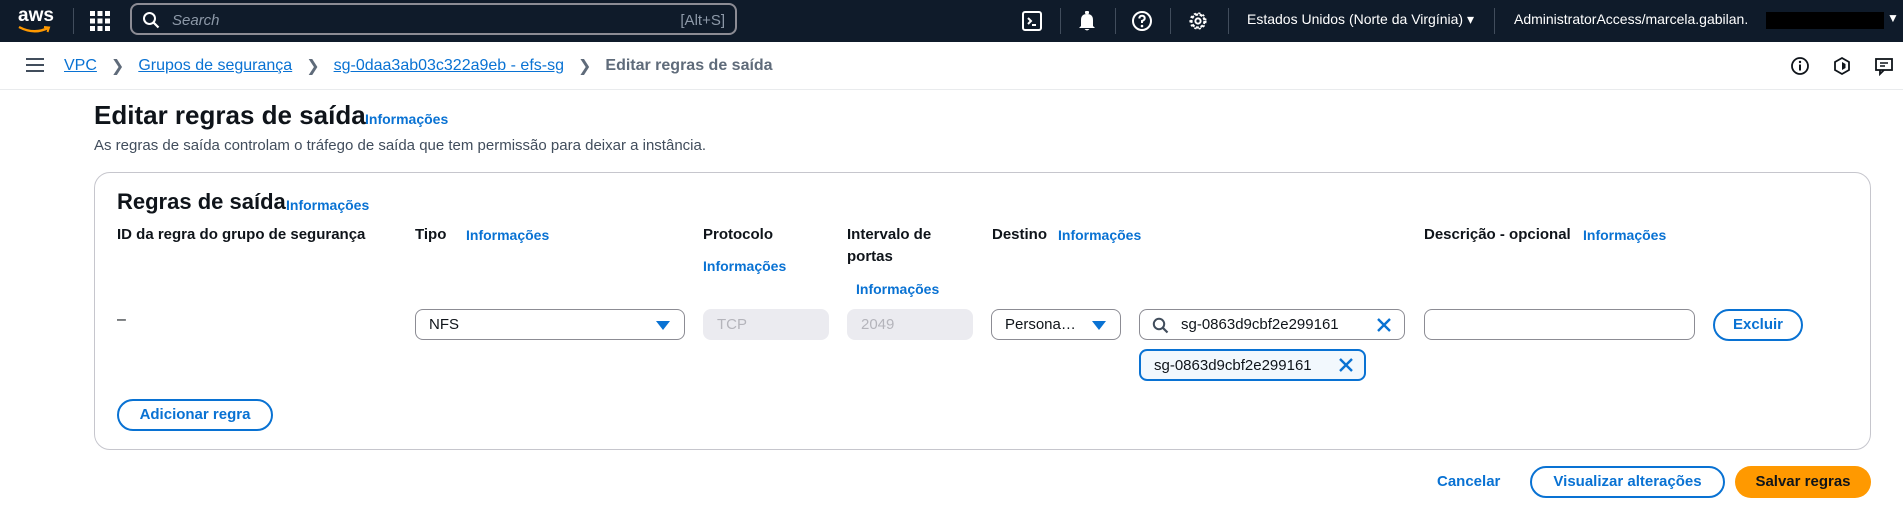 The width and height of the screenshot is (1903, 515). I want to click on feedback-icon, so click(1884, 66).